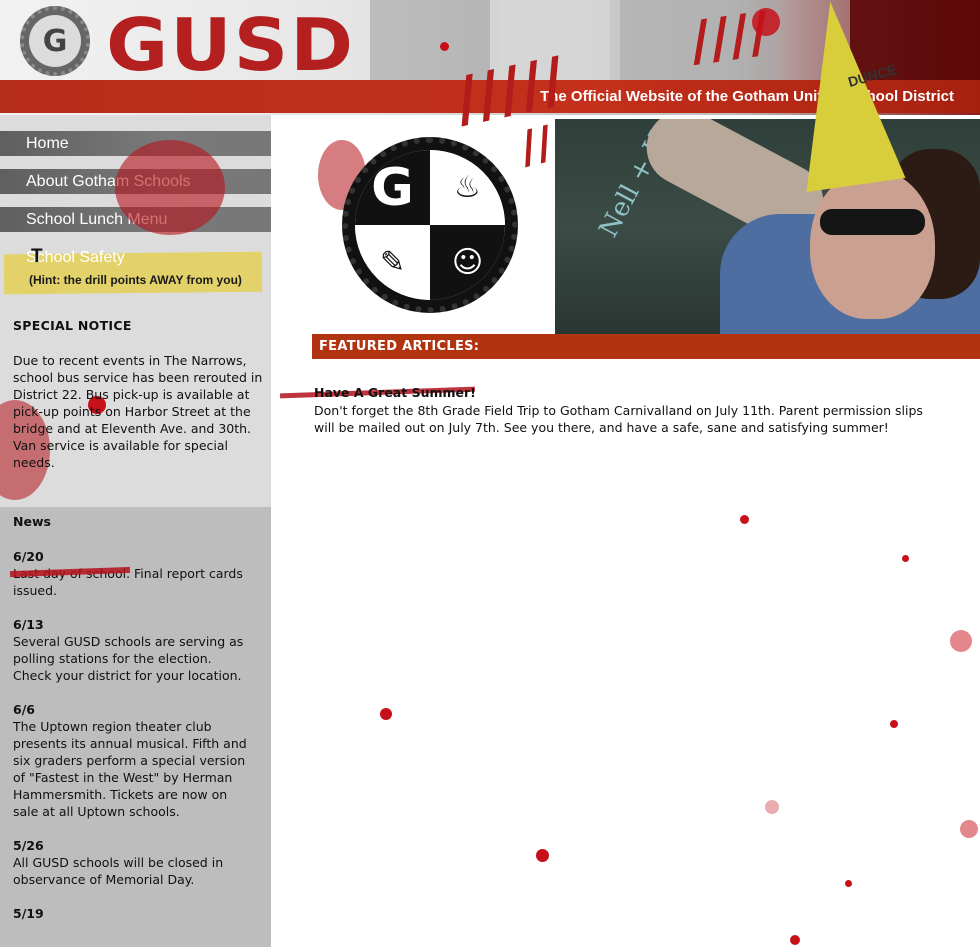 The image size is (980, 947). What do you see at coordinates (32, 521) in the screenshot?
I see `news-title: News` at bounding box center [32, 521].